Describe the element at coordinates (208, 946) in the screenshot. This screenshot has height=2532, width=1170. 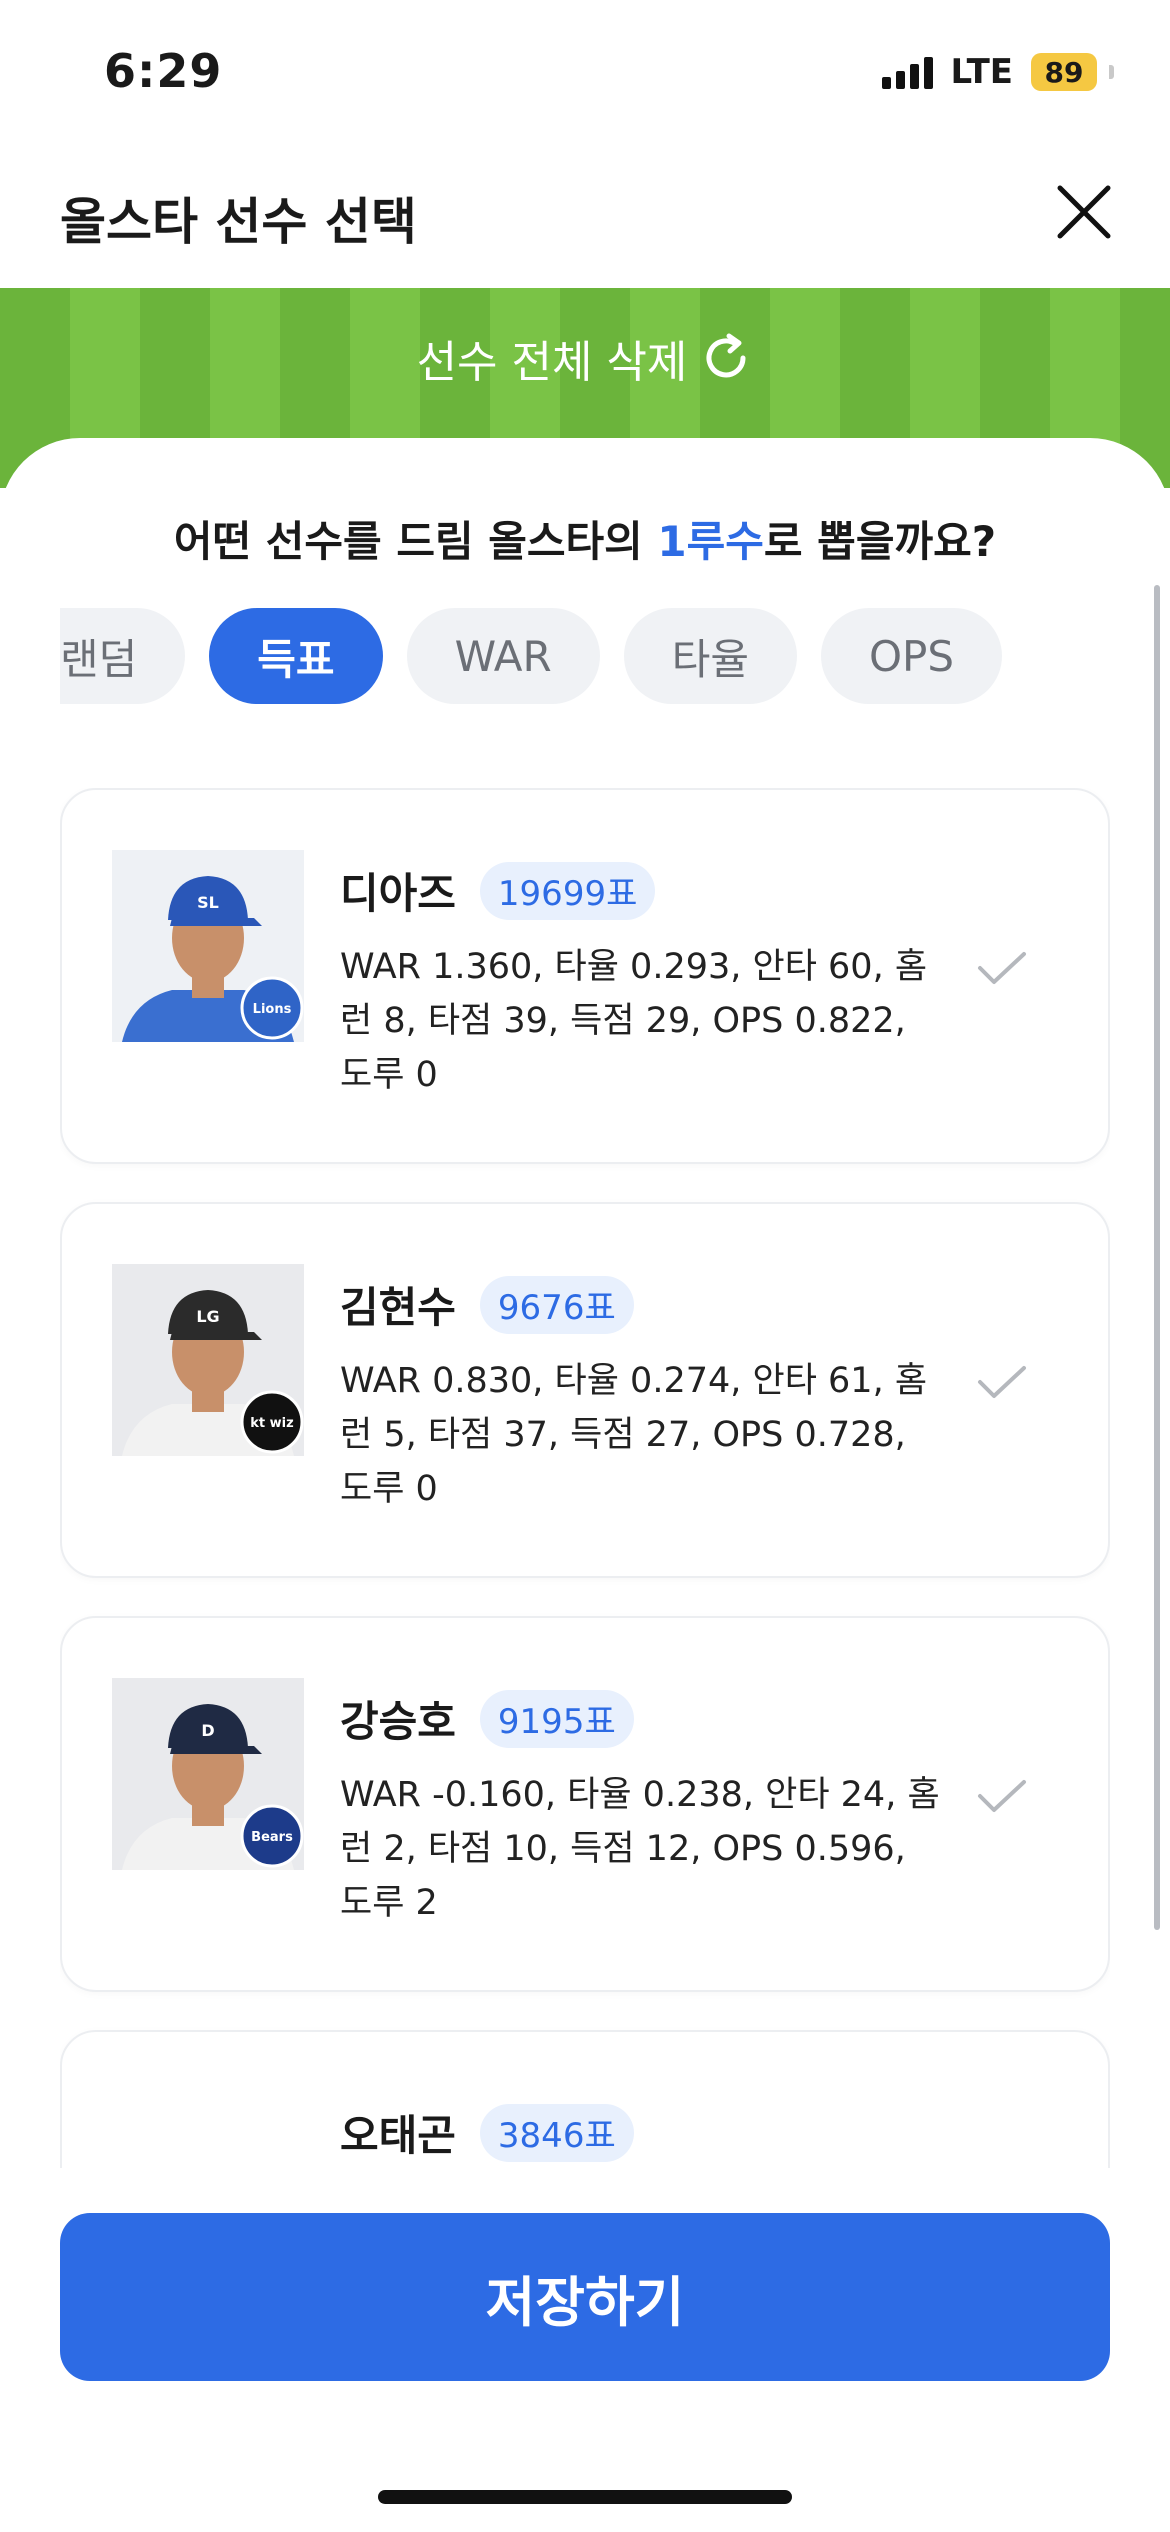
I see `player-photo: SL Lions` at that location.